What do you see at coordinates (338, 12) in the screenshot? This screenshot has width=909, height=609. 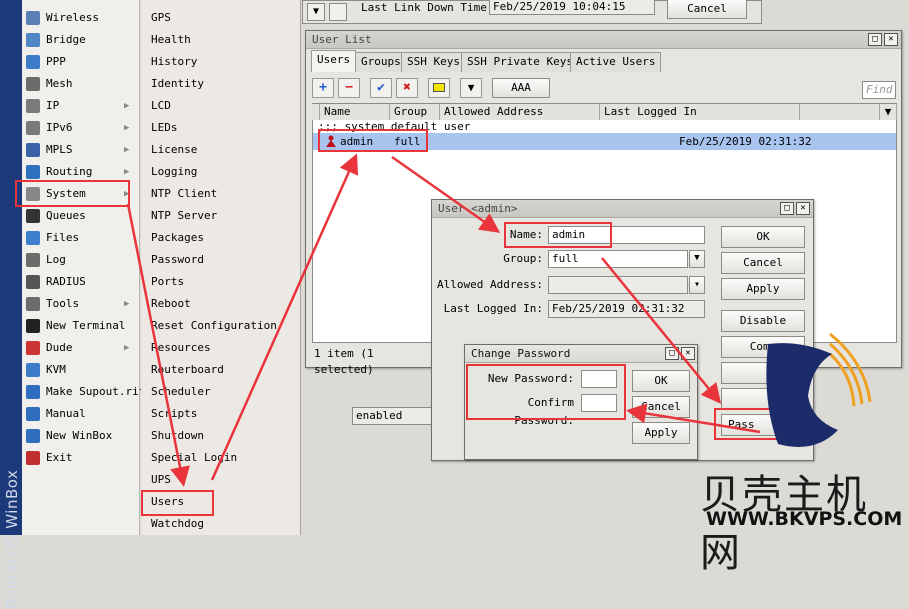 I see `bg-toolbar-button` at bounding box center [338, 12].